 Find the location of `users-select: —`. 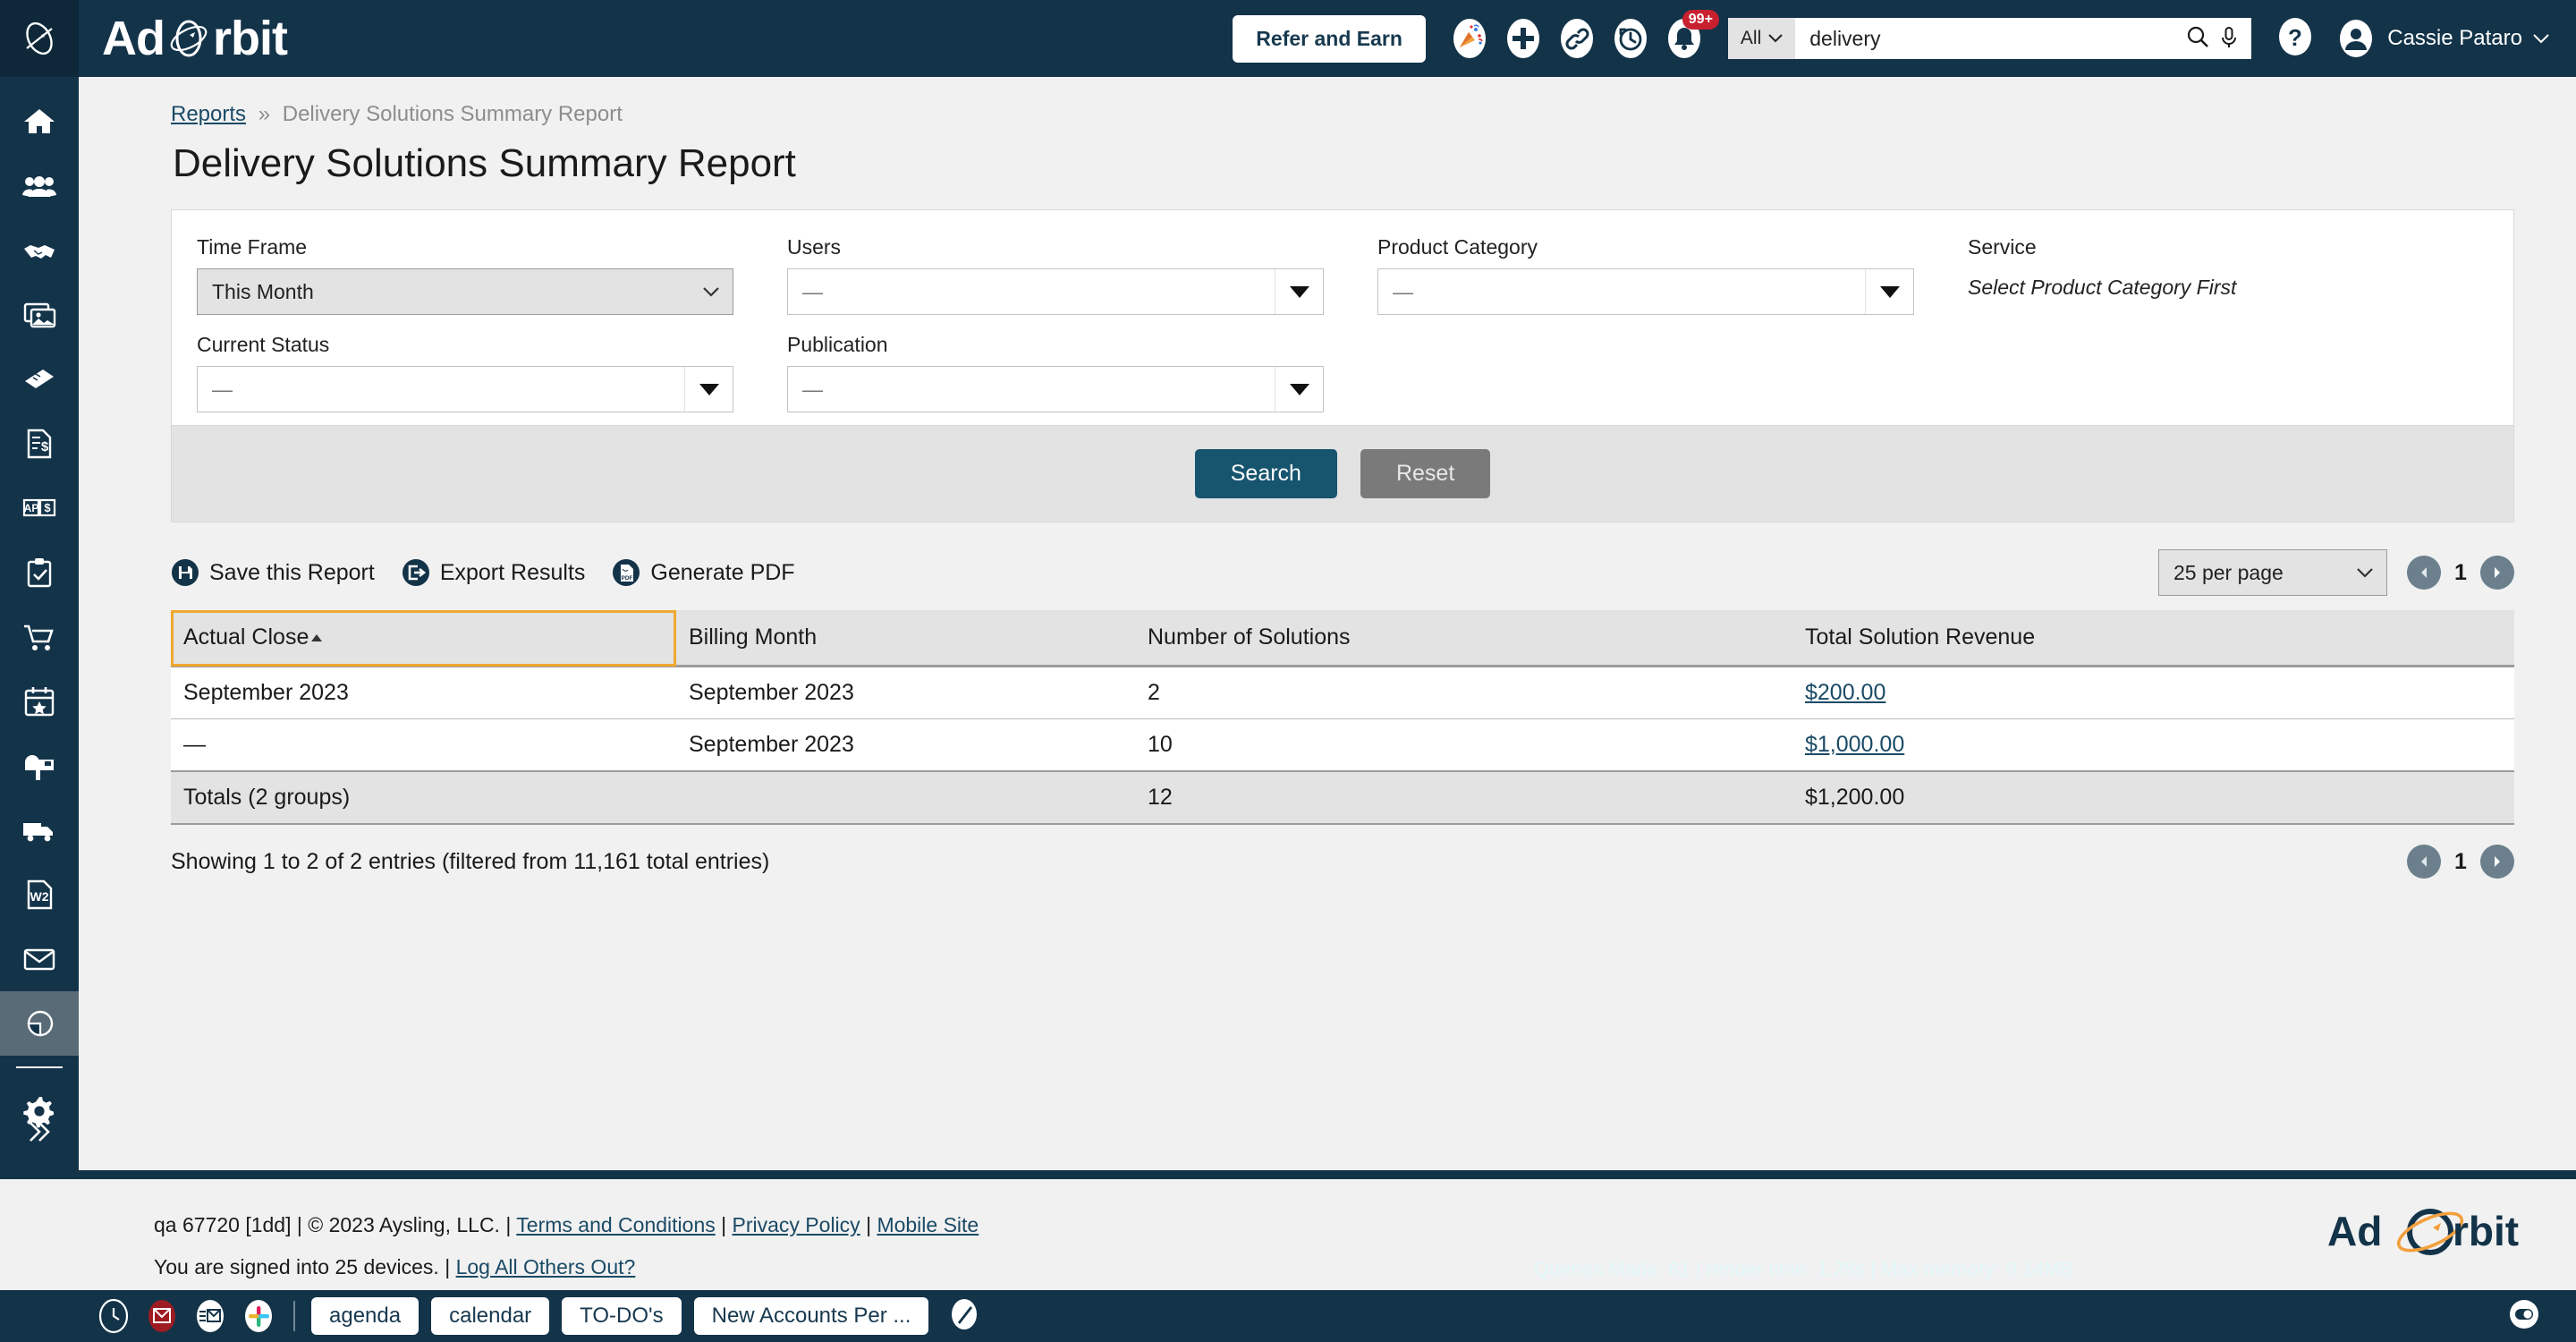

users-select: — is located at coordinates (1055, 292).